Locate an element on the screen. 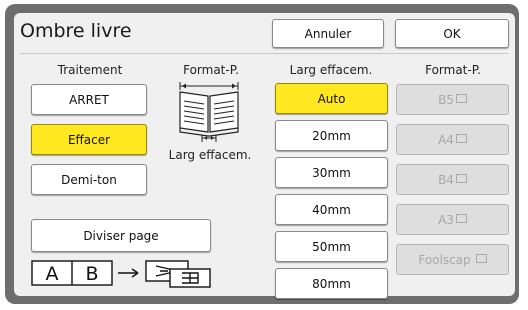 This screenshot has width=528, height=310. width-40mm-button: 40mm is located at coordinates (331, 209).